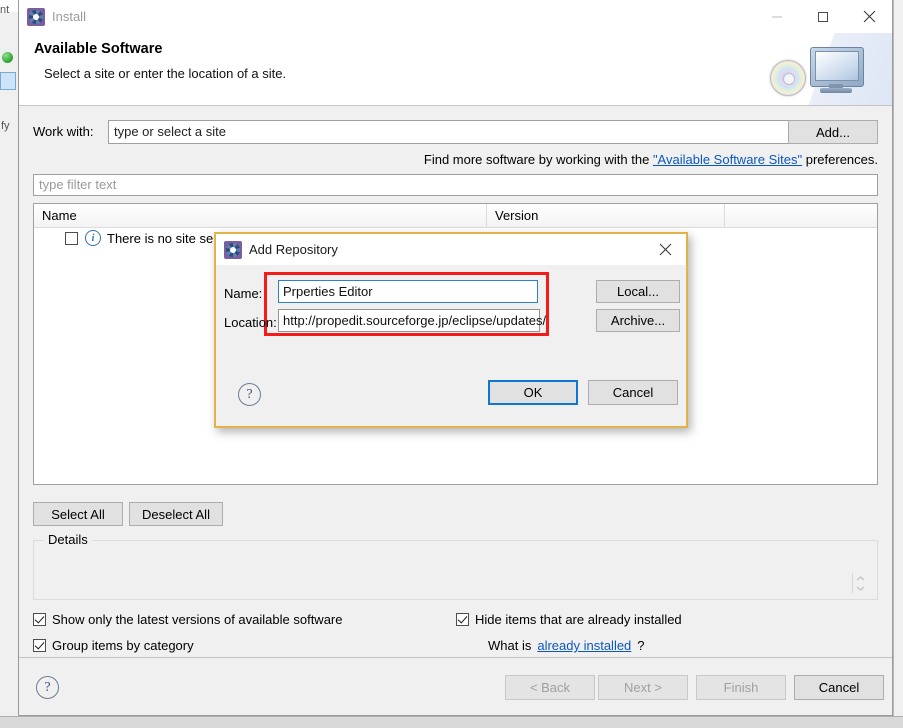 The width and height of the screenshot is (903, 728). Describe the element at coordinates (123, 645) in the screenshot. I see `option-group-by-category-label: Group items by category` at that location.